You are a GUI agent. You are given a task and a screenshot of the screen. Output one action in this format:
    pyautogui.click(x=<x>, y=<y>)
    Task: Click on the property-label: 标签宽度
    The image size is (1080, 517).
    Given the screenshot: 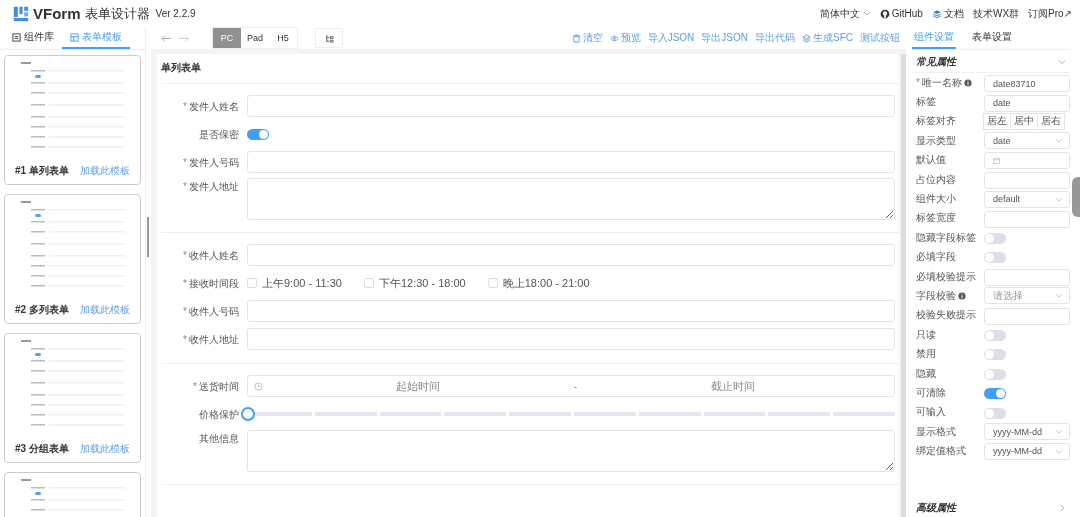 What is the action you would take?
    pyautogui.click(x=936, y=218)
    